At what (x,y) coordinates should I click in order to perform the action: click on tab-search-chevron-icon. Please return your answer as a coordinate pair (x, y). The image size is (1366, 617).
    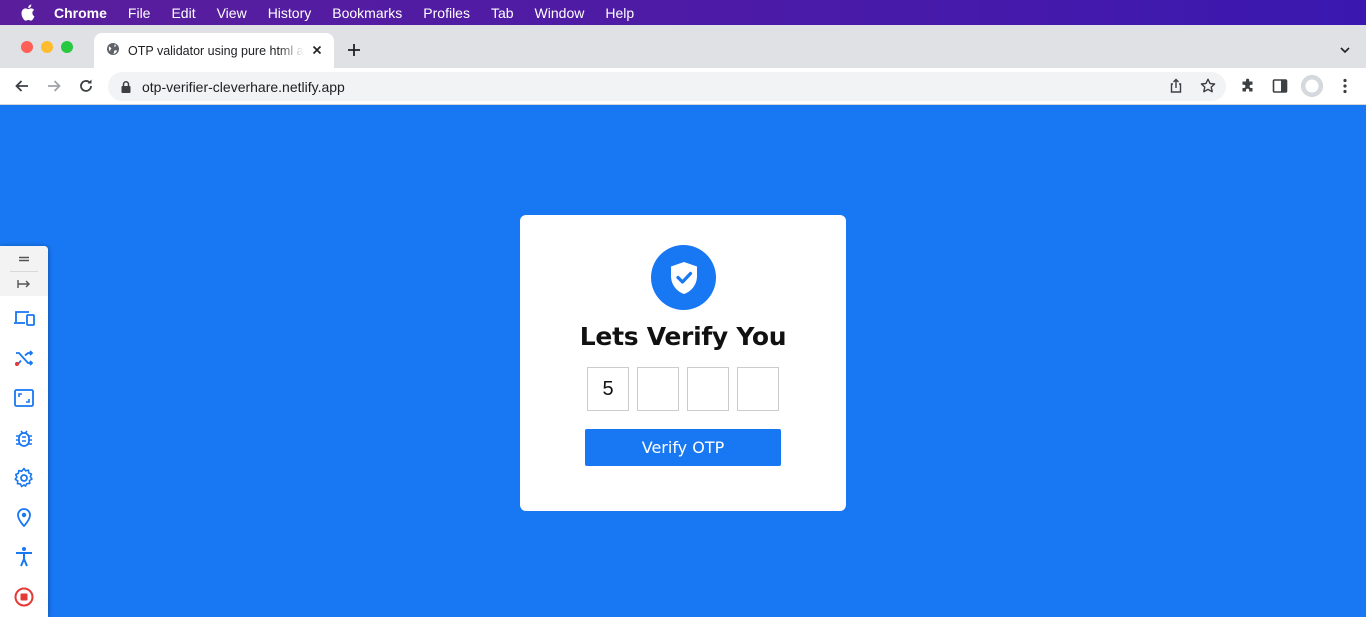
    Looking at the image, I should click on (1345, 50).